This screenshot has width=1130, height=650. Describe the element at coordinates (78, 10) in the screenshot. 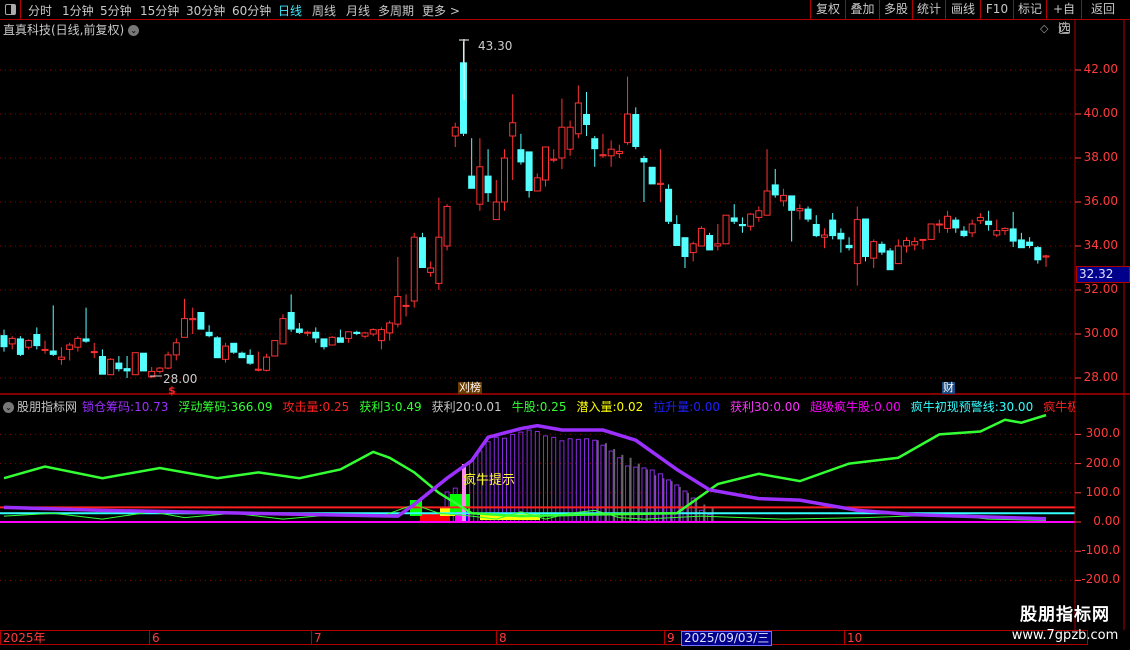

I see `tab-timeframe: 1分钟` at that location.